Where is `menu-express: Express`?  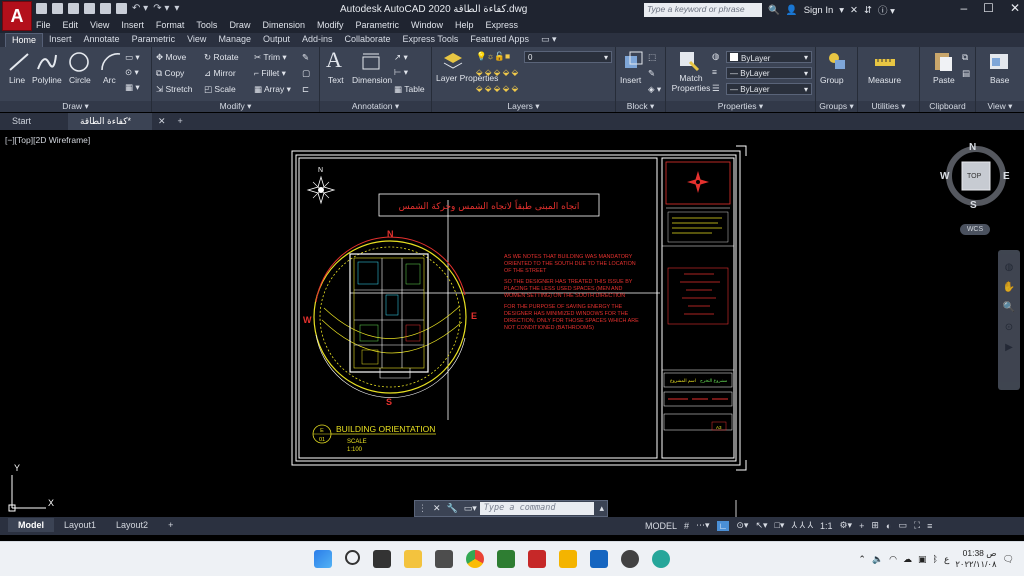
menu-express: Express is located at coordinates (502, 26).